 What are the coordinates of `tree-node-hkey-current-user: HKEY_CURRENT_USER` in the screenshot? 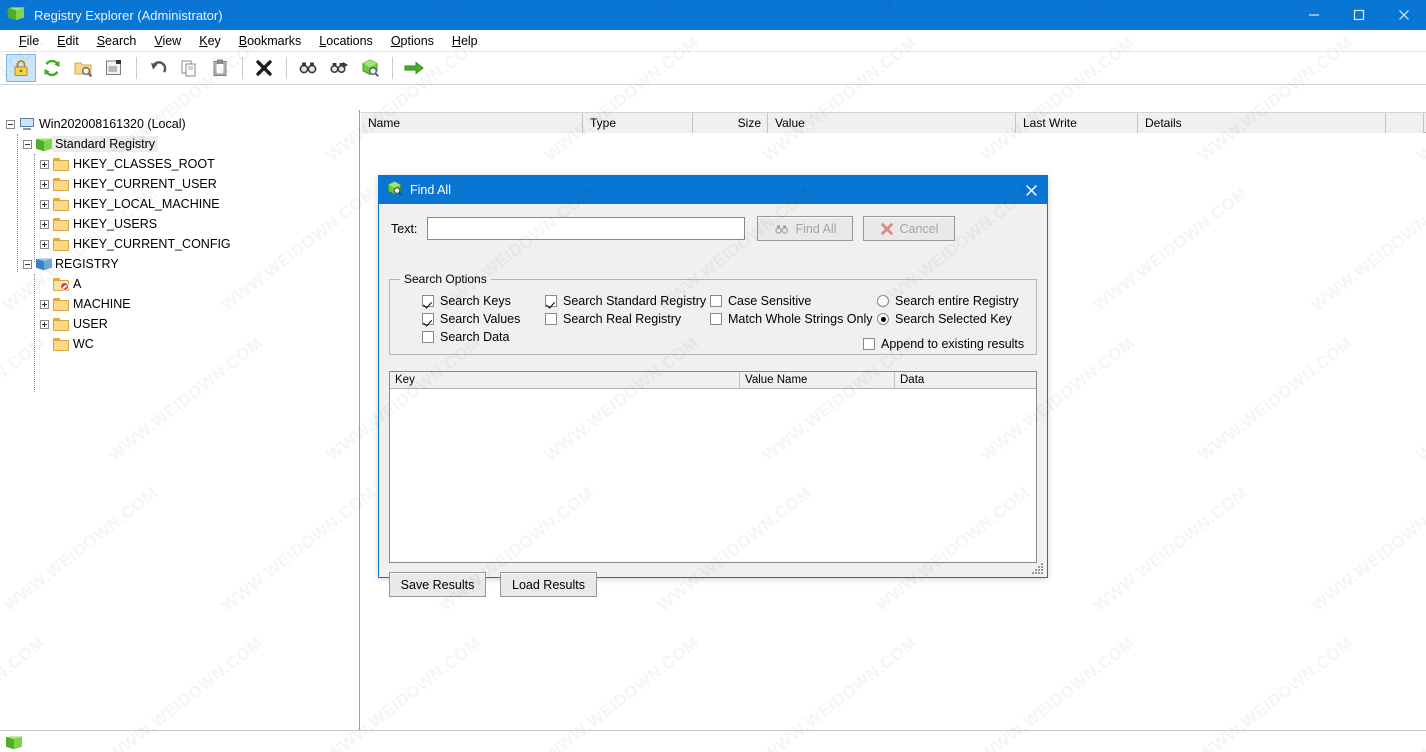 It's located at (179, 184).